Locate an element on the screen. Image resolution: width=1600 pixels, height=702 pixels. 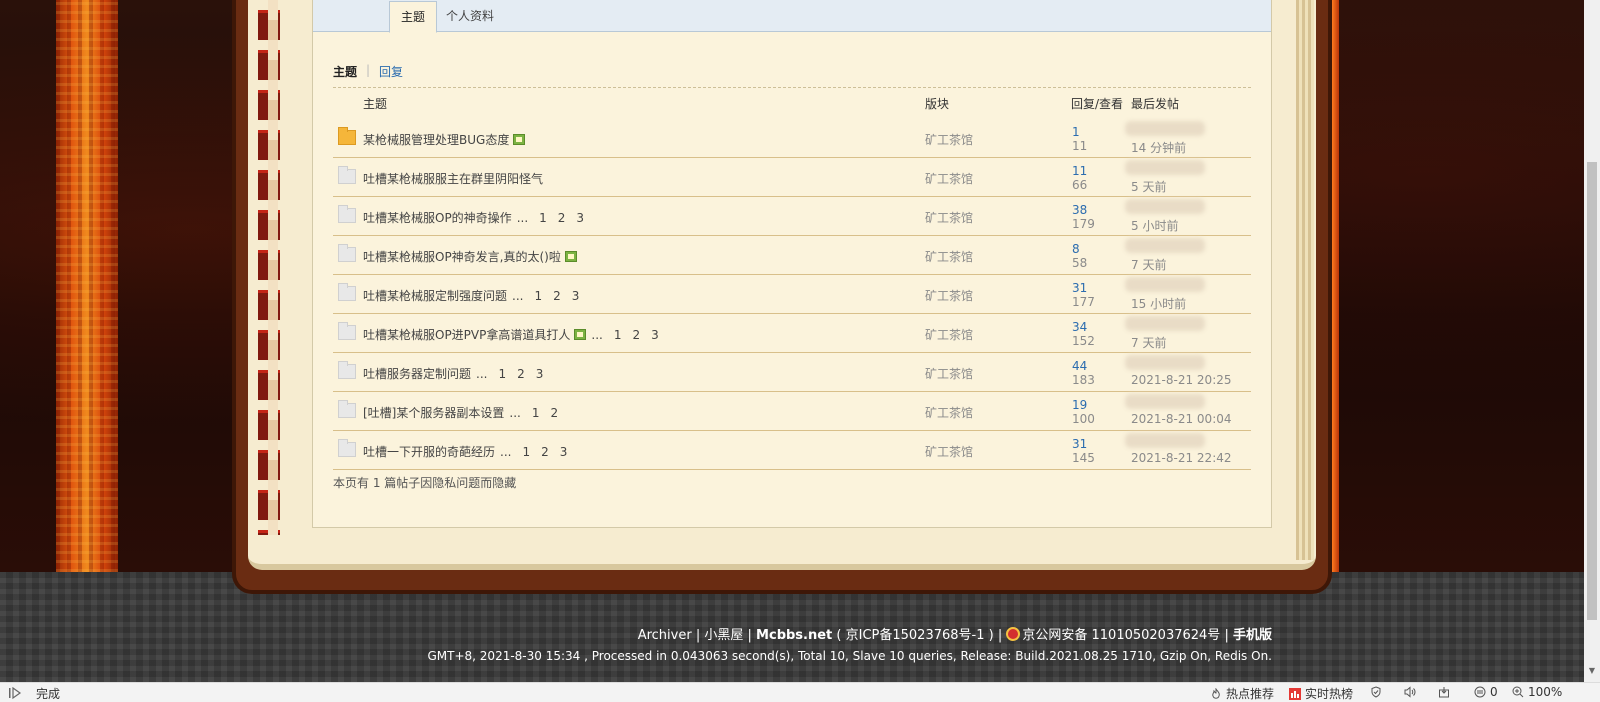
adblock-icon is located at coordinates (1480, 692).